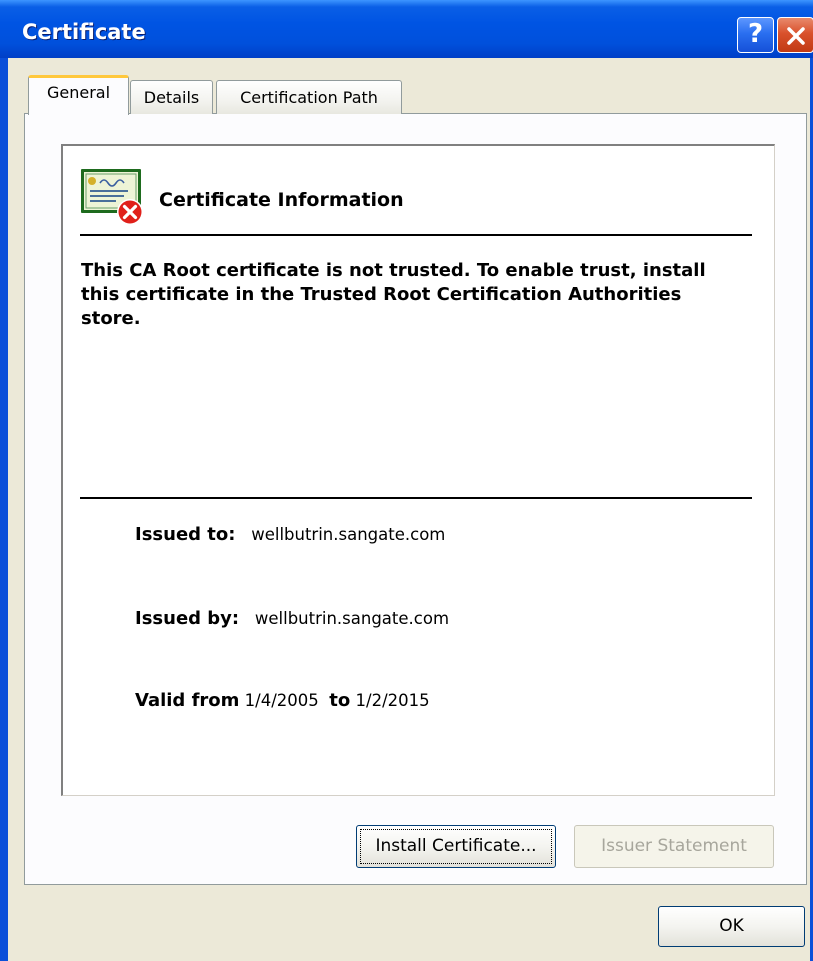 Image resolution: width=813 pixels, height=961 pixels. What do you see at coordinates (187, 618) in the screenshot?
I see `issued-by-label: Issued by:` at bounding box center [187, 618].